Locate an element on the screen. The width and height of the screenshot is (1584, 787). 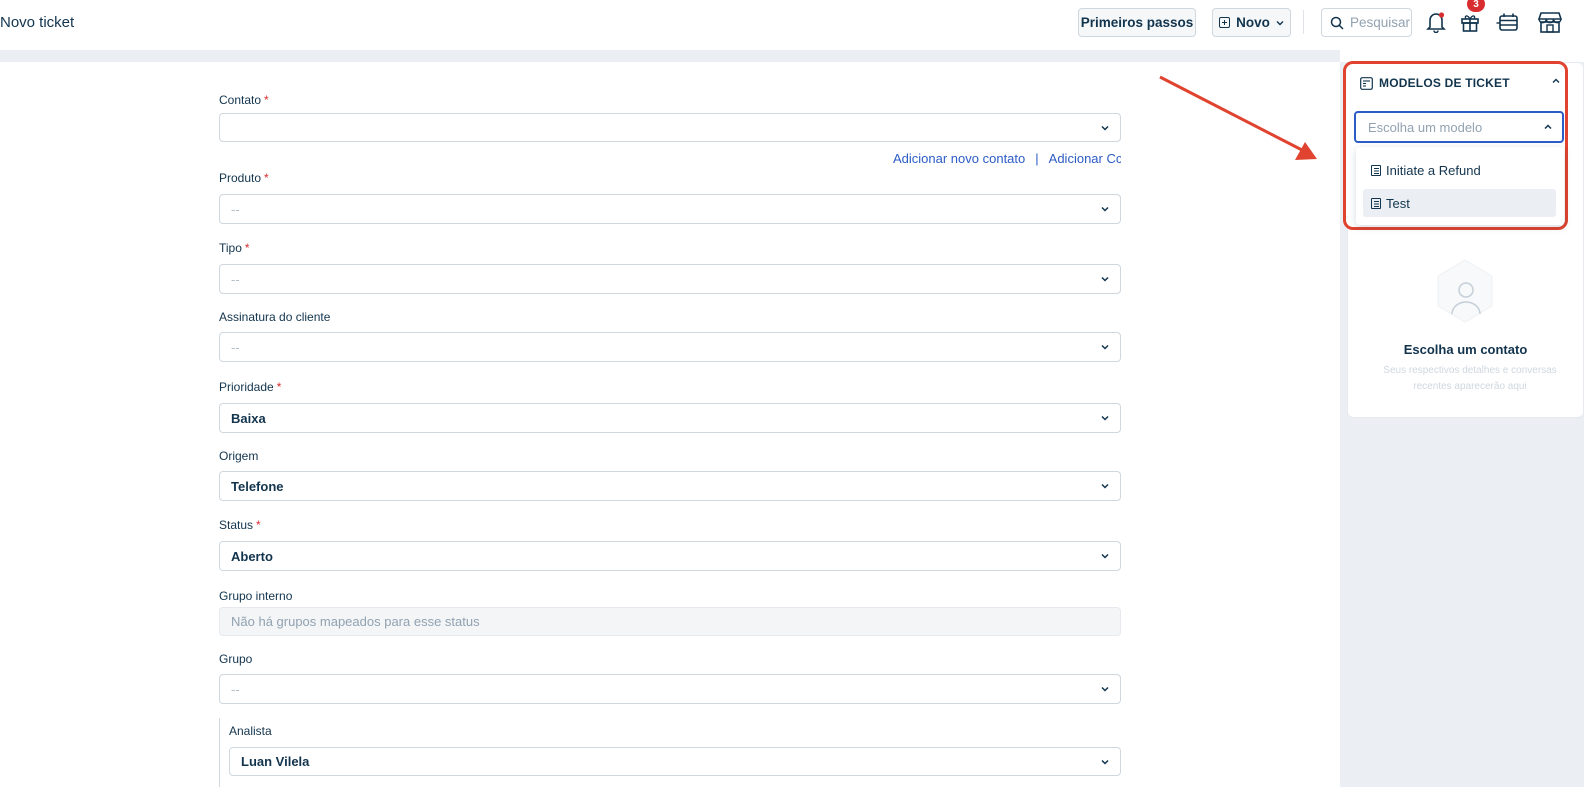
tipo-select: -- is located at coordinates (670, 279).